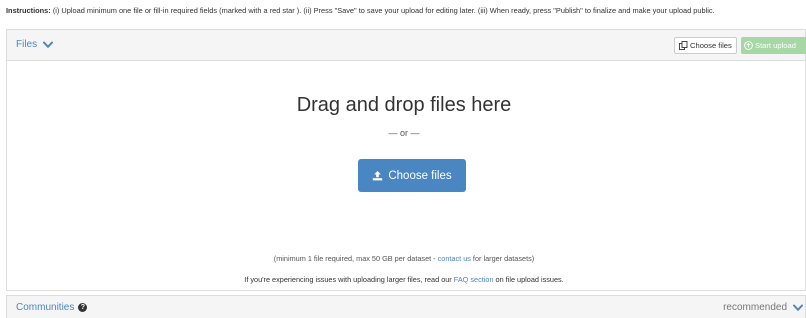  Describe the element at coordinates (474, 279) in the screenshot. I see `faq-section-link: FAQ section` at that location.